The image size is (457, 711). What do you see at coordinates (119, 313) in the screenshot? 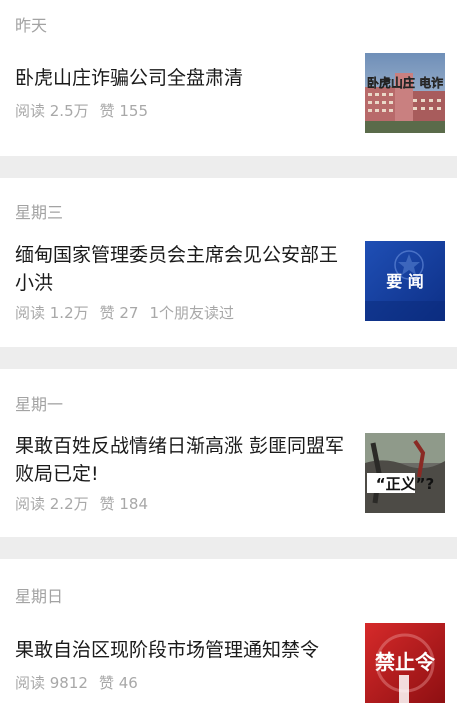
I see `like-count: 赞 27` at bounding box center [119, 313].